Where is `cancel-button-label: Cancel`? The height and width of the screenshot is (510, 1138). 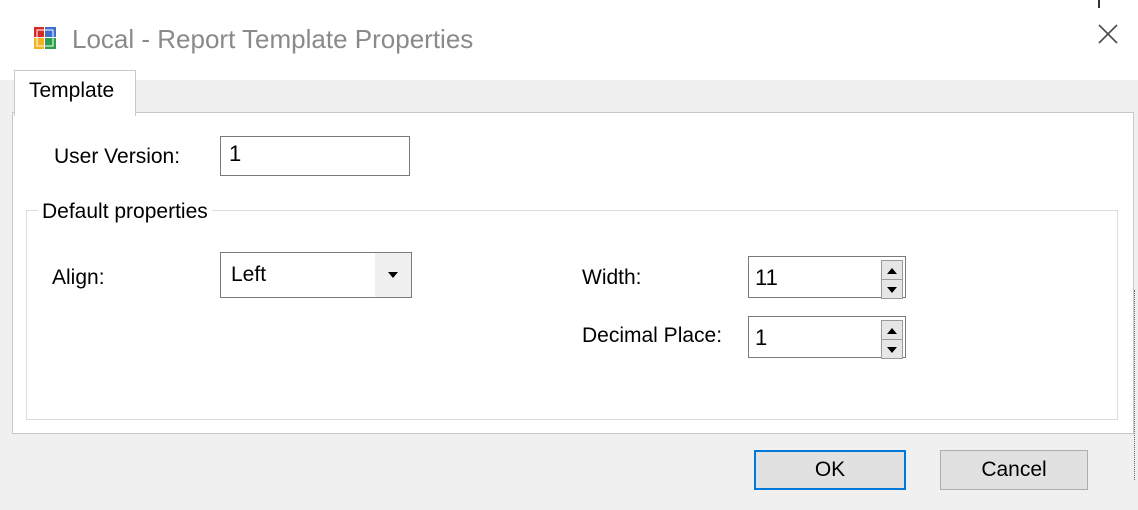
cancel-button-label: Cancel is located at coordinates (1014, 469).